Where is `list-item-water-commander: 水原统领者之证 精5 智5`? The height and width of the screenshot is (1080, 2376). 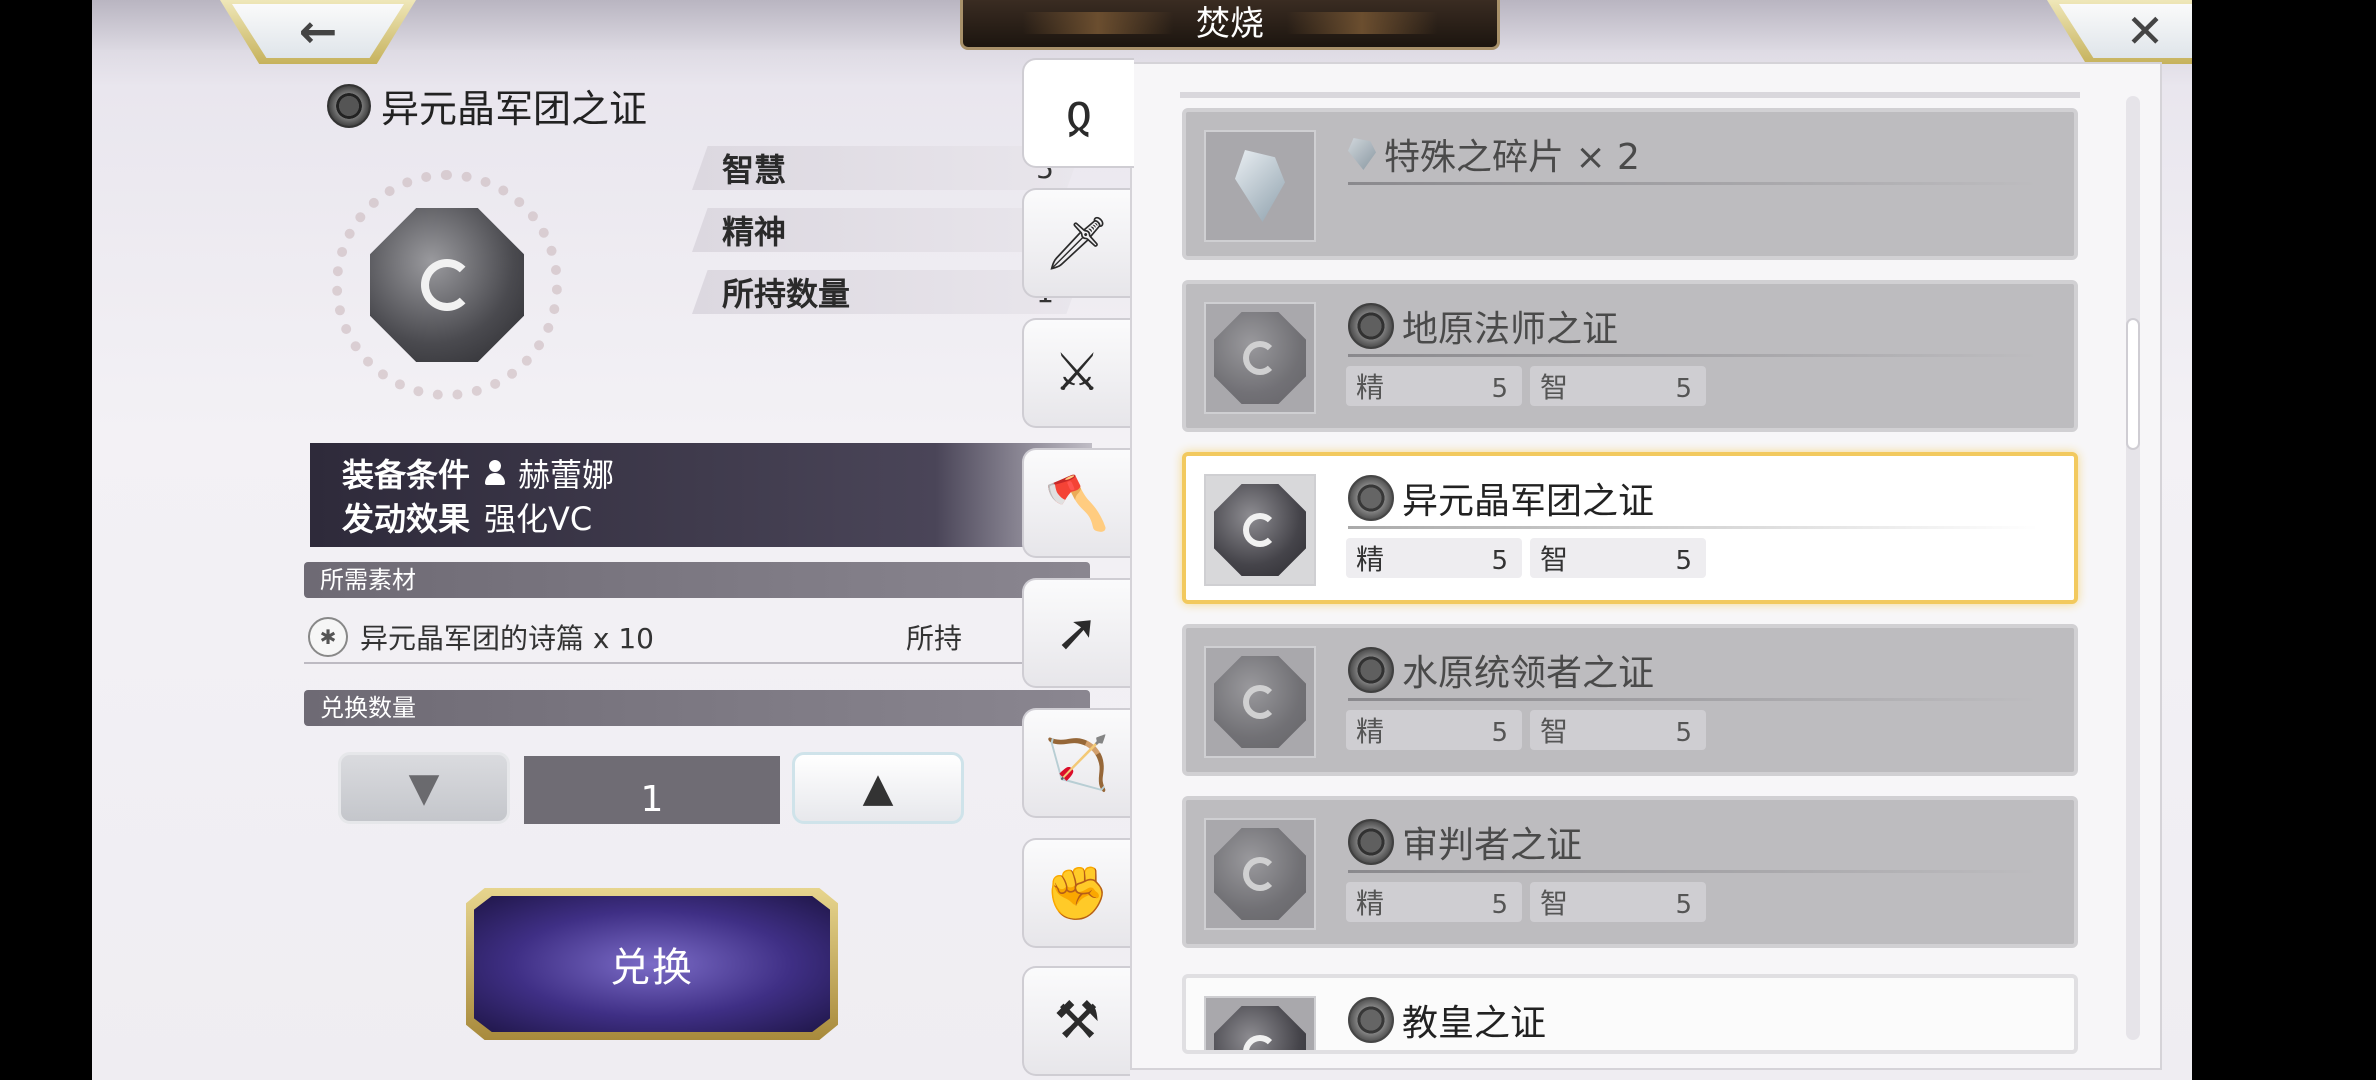 list-item-water-commander: 水原统领者之证 精5 智5 is located at coordinates (1630, 700).